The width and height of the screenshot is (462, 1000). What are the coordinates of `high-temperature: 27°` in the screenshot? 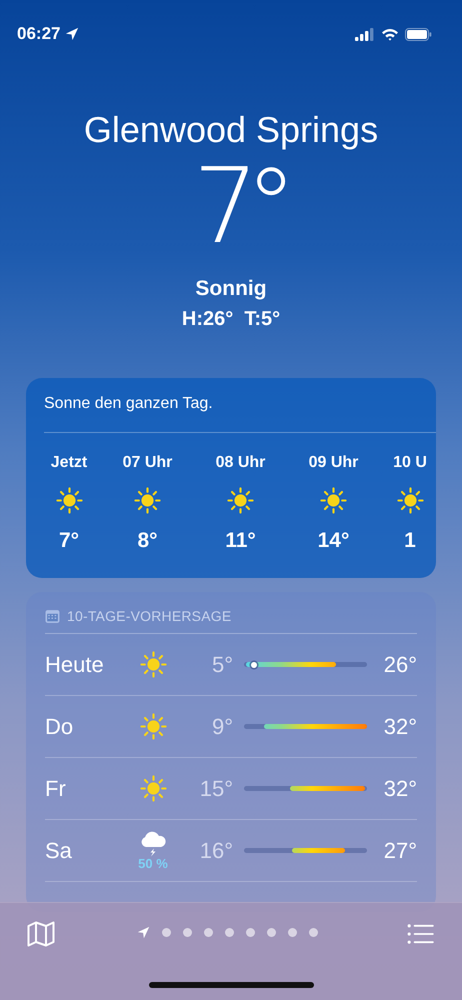 It's located at (399, 851).